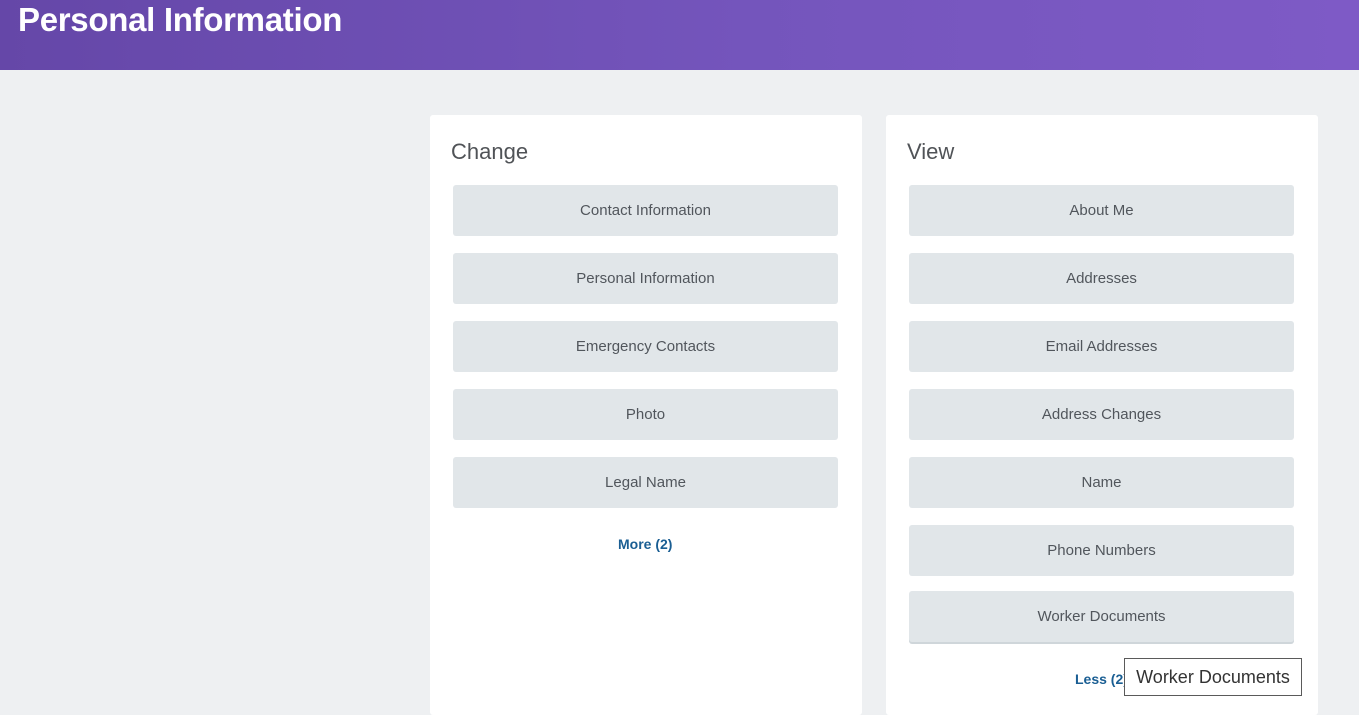  I want to click on view-worker-documents-button: Worker Documents, so click(1101, 616).